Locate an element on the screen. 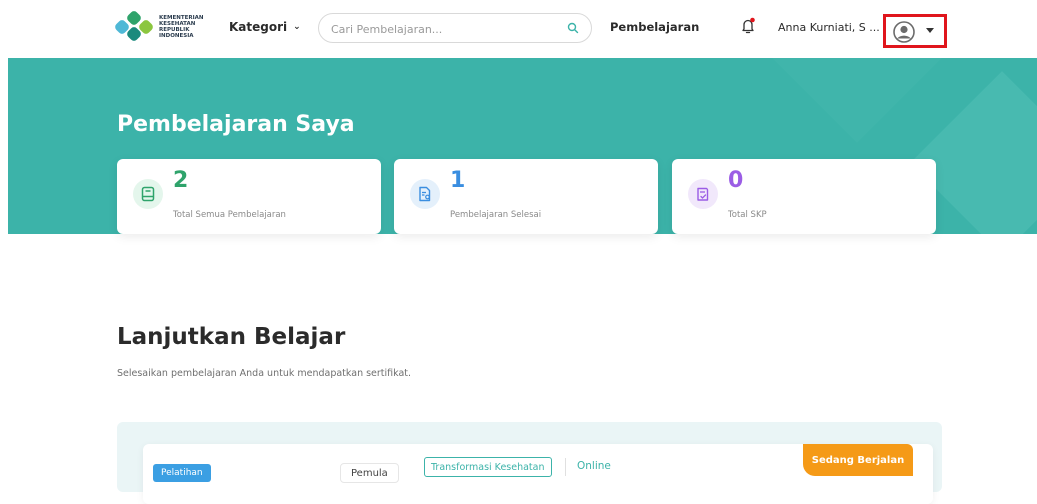 This screenshot has width=1037, height=504. stat-label: Total Semua Pembelajaran is located at coordinates (229, 215).